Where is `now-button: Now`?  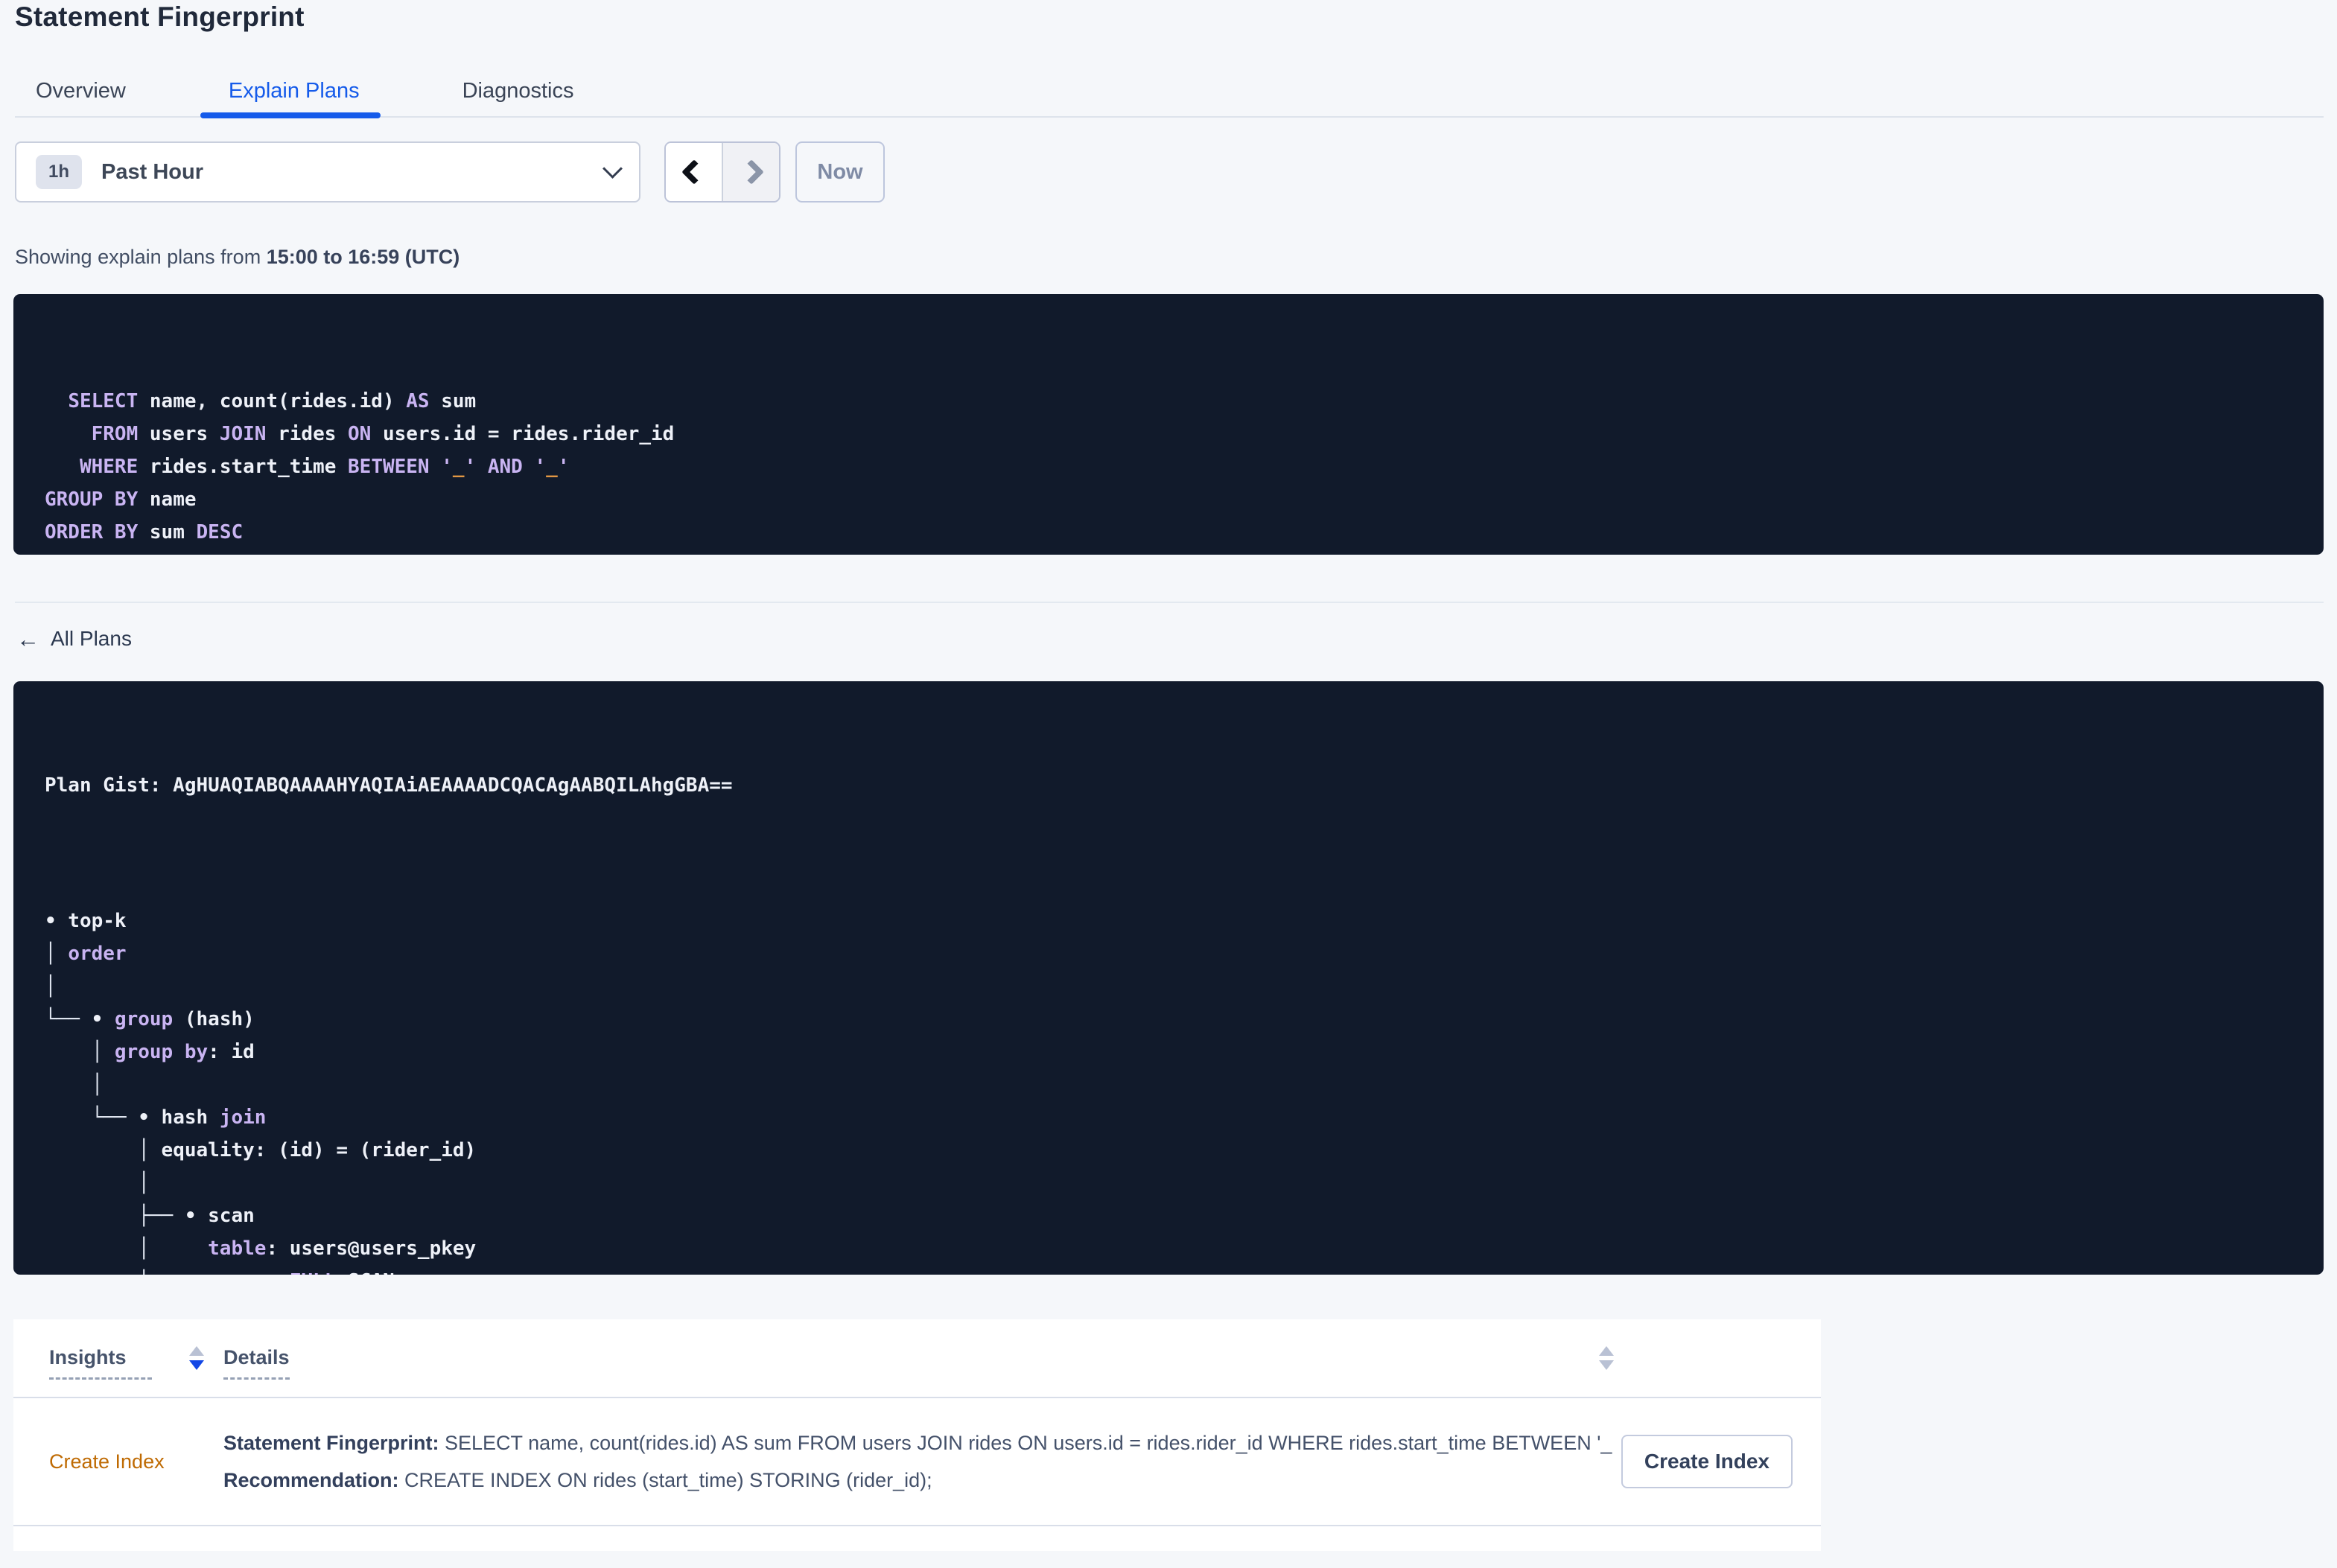 now-button: Now is located at coordinates (840, 172).